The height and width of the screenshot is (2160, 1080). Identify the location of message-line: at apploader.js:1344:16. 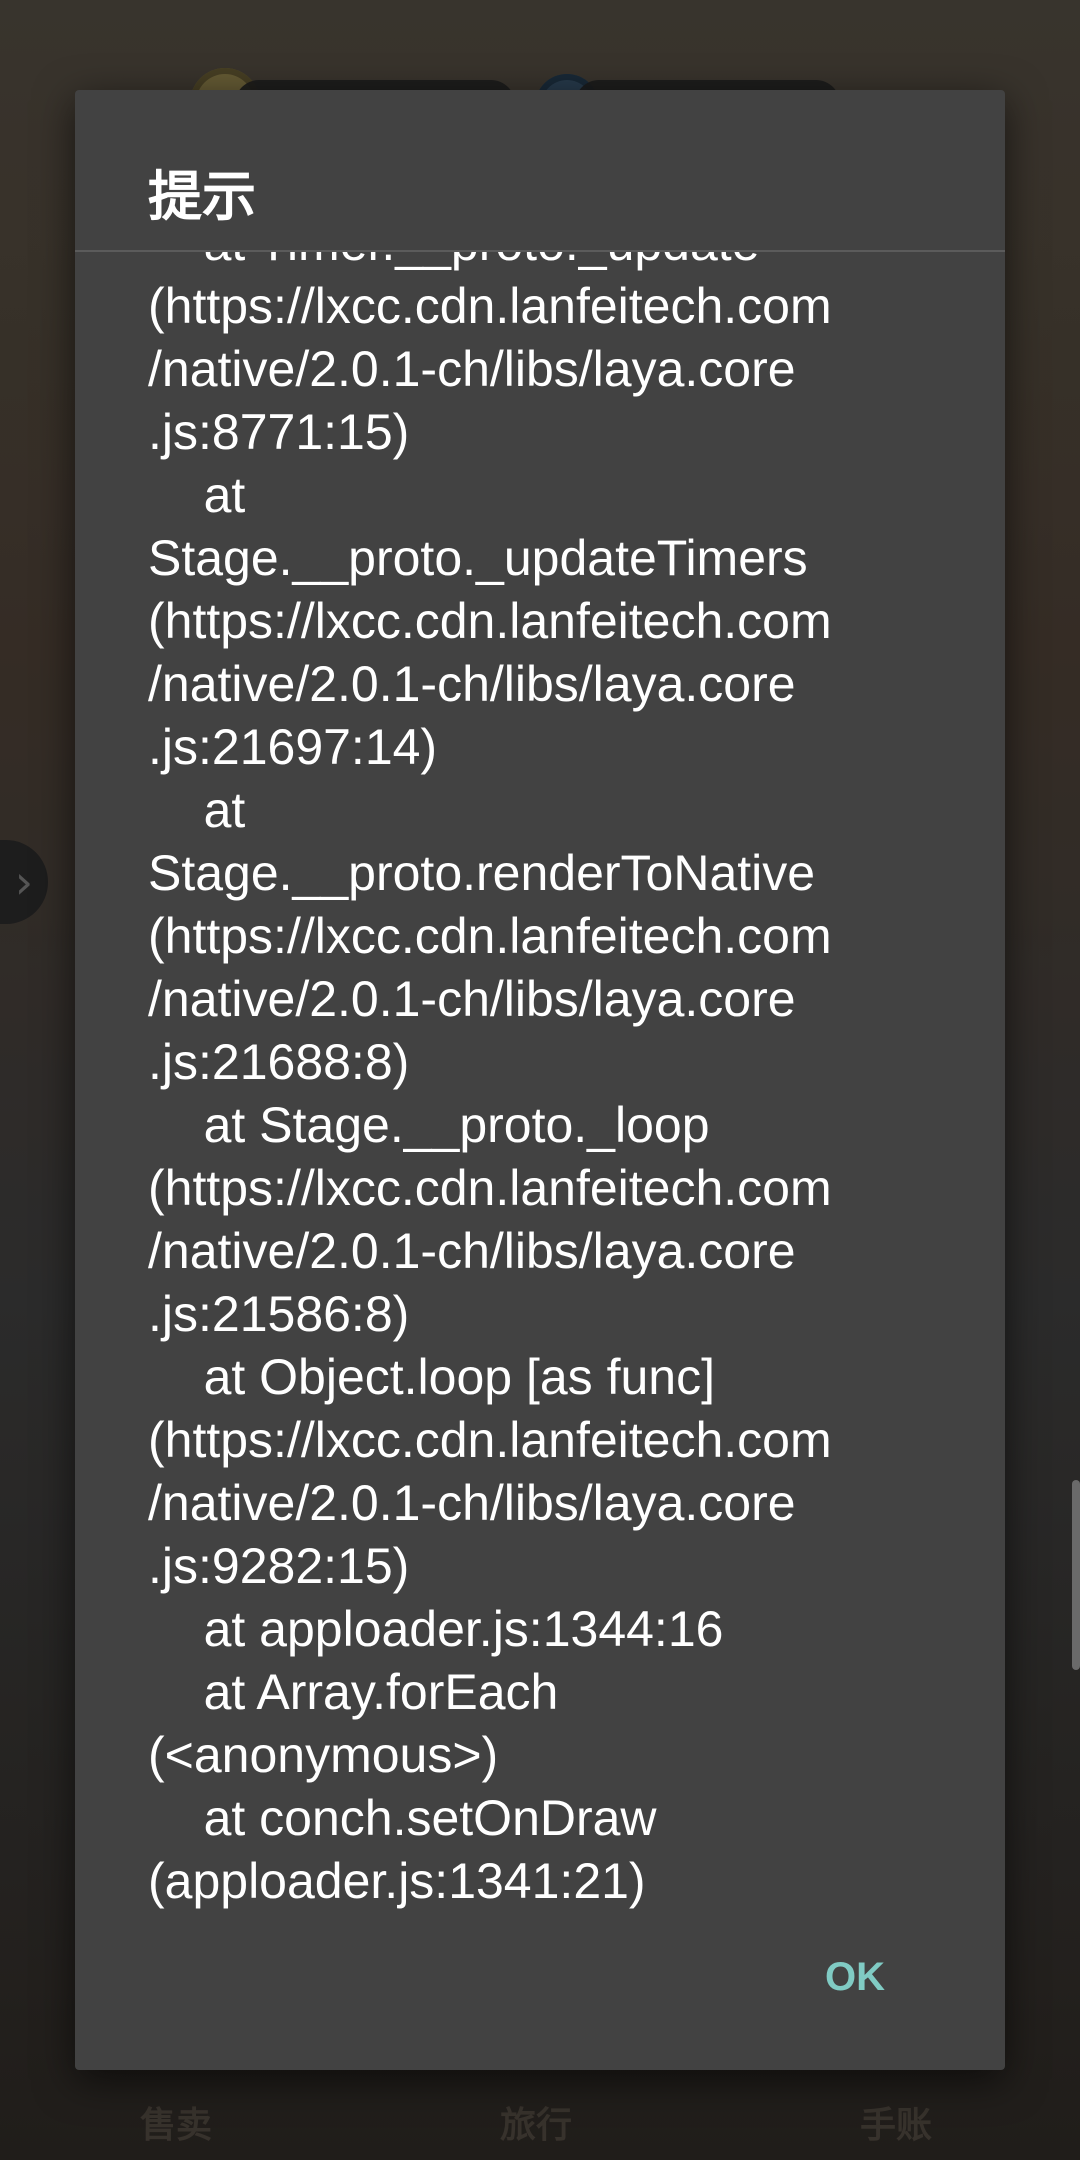
(436, 1629).